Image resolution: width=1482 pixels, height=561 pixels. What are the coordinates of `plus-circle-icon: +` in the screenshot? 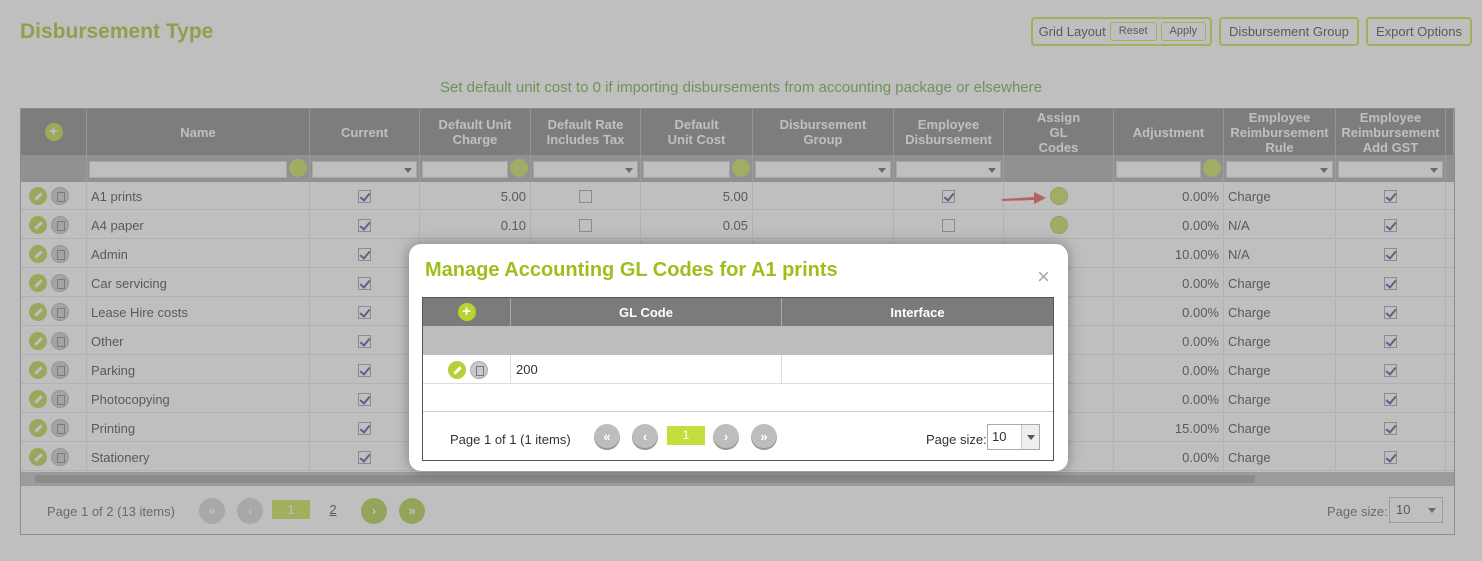 It's located at (466, 312).